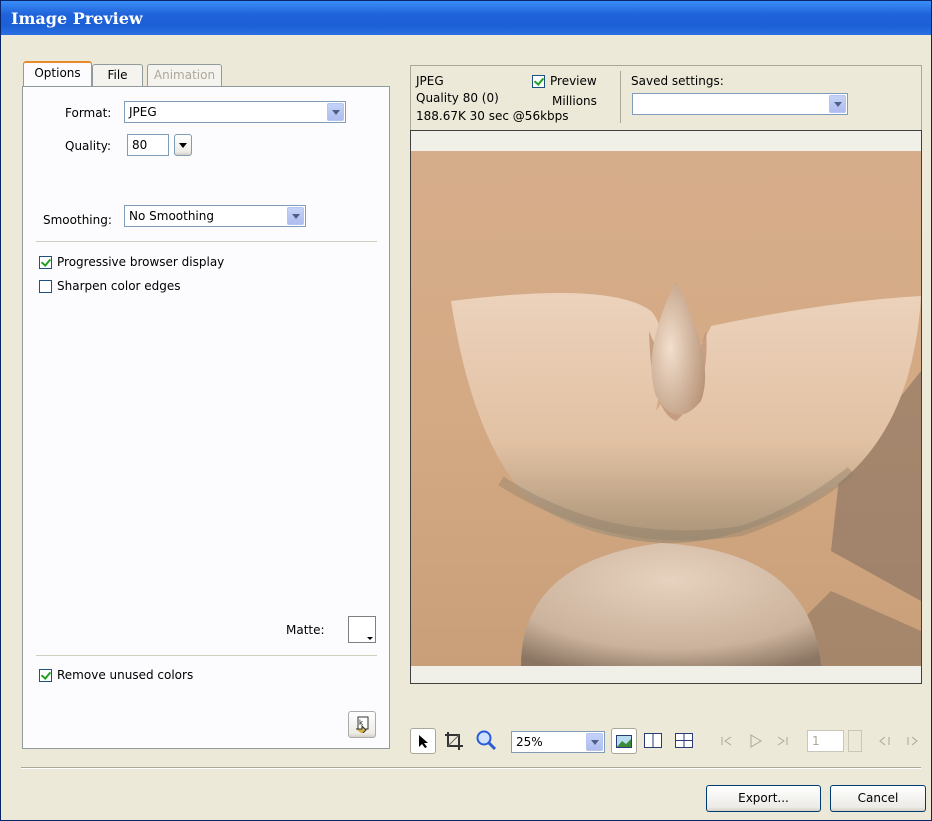 The image size is (932, 821). Describe the element at coordinates (885, 741) in the screenshot. I see `prev-frame-icon` at that location.